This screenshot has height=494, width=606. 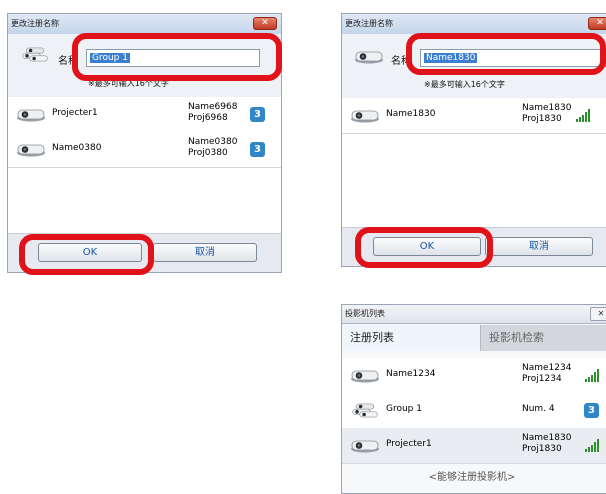 I want to click on name-input: Group 1, so click(x=173, y=58).